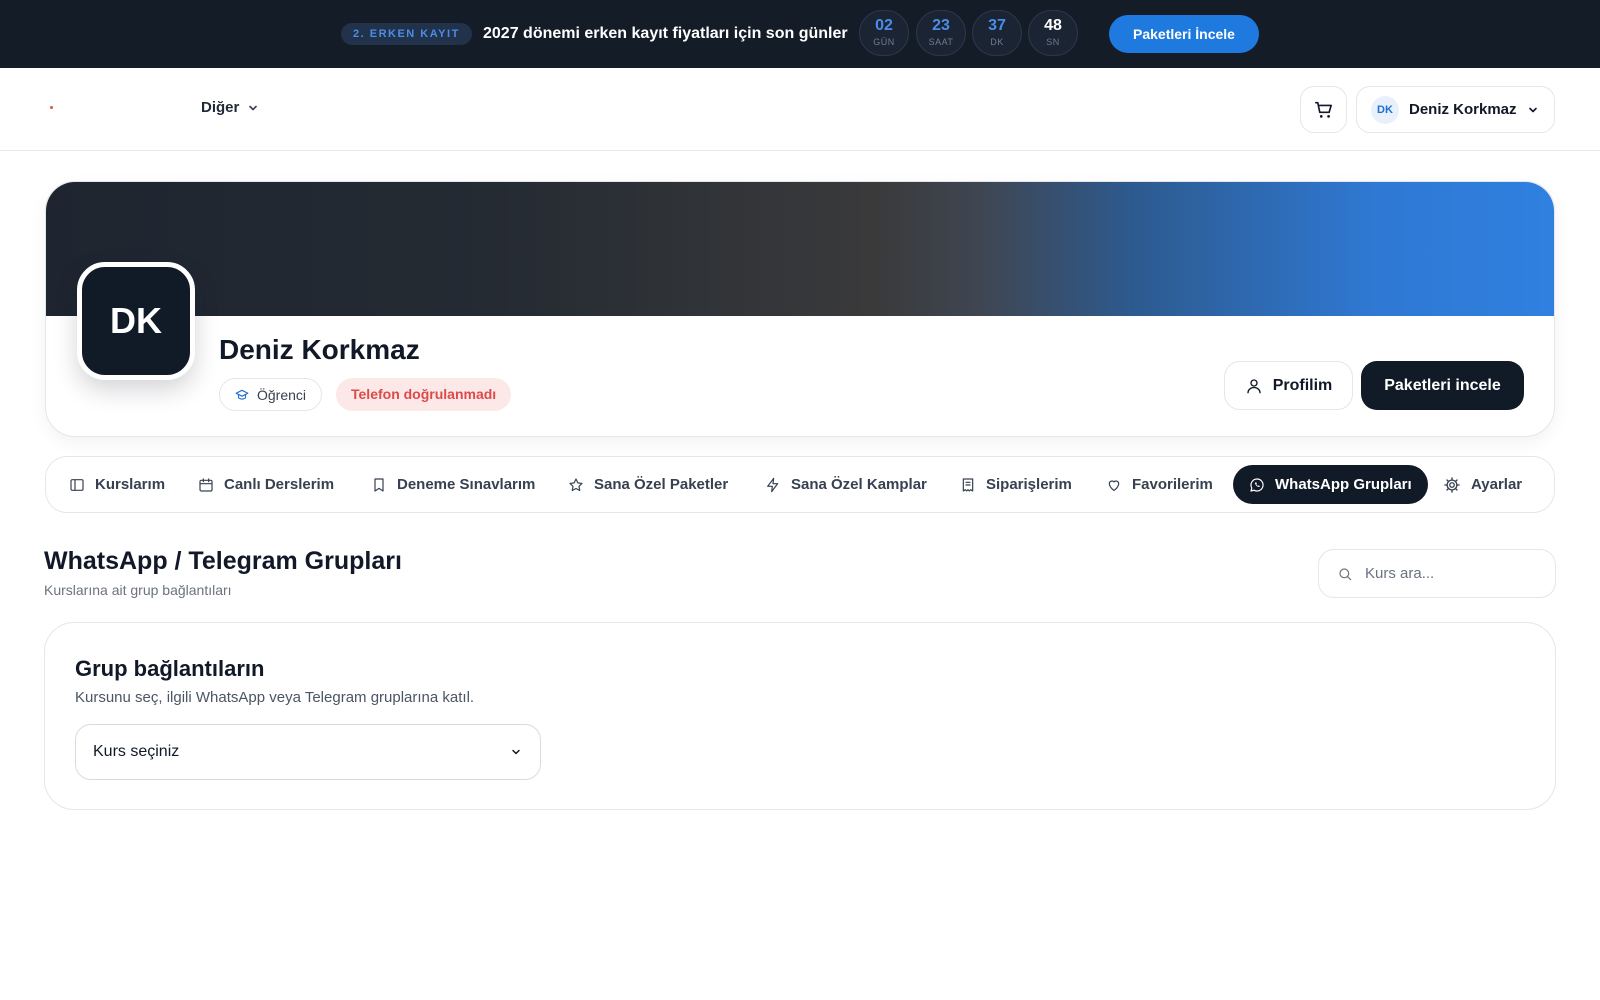  Describe the element at coordinates (424, 394) in the screenshot. I see `phone-status-badge: Telefon doğrulanmadı` at that location.